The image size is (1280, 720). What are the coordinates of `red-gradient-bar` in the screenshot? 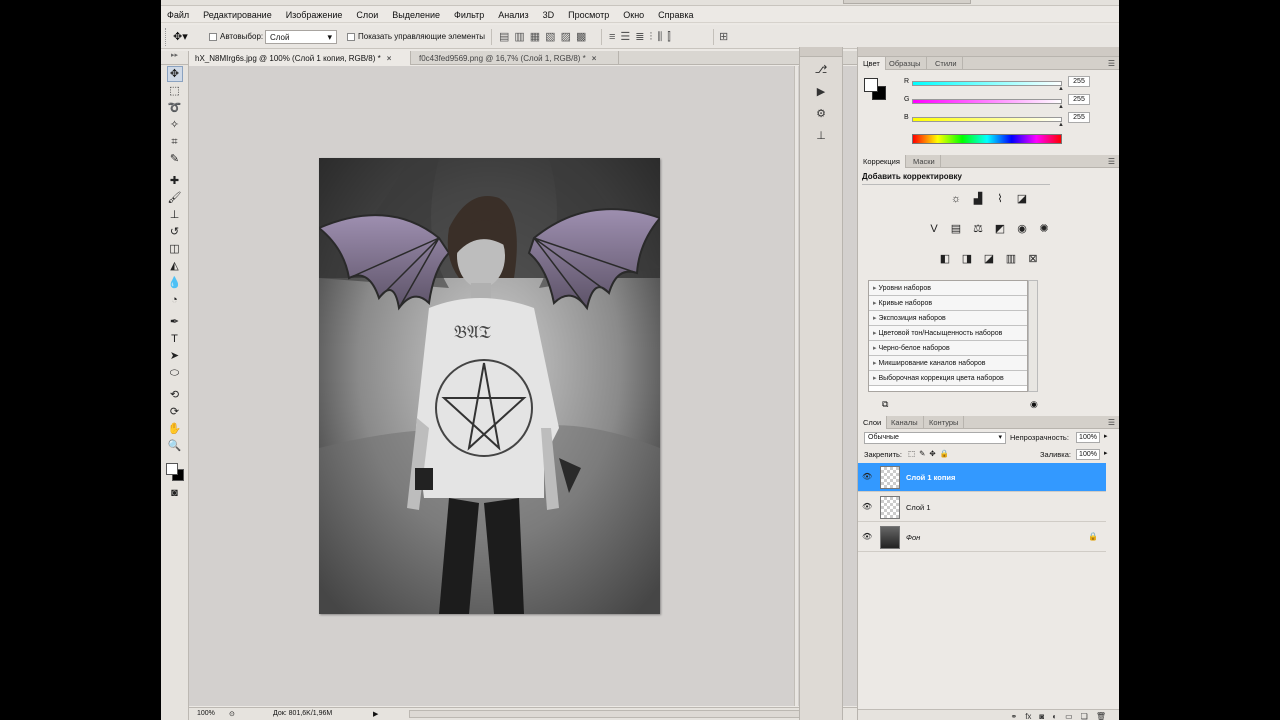 It's located at (987, 83).